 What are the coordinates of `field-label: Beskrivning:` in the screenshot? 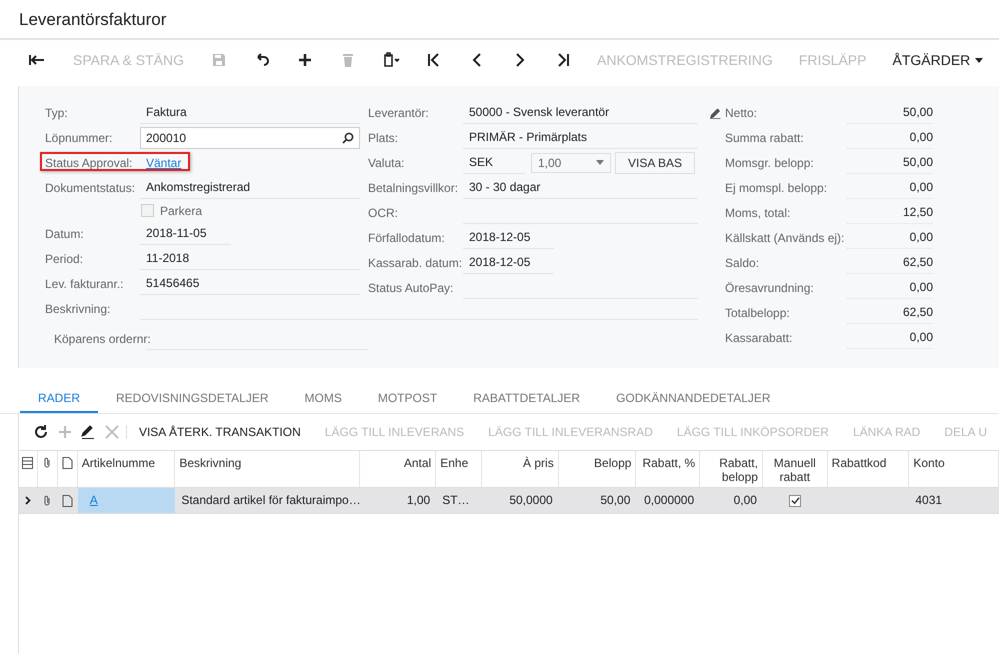 It's located at (78, 309).